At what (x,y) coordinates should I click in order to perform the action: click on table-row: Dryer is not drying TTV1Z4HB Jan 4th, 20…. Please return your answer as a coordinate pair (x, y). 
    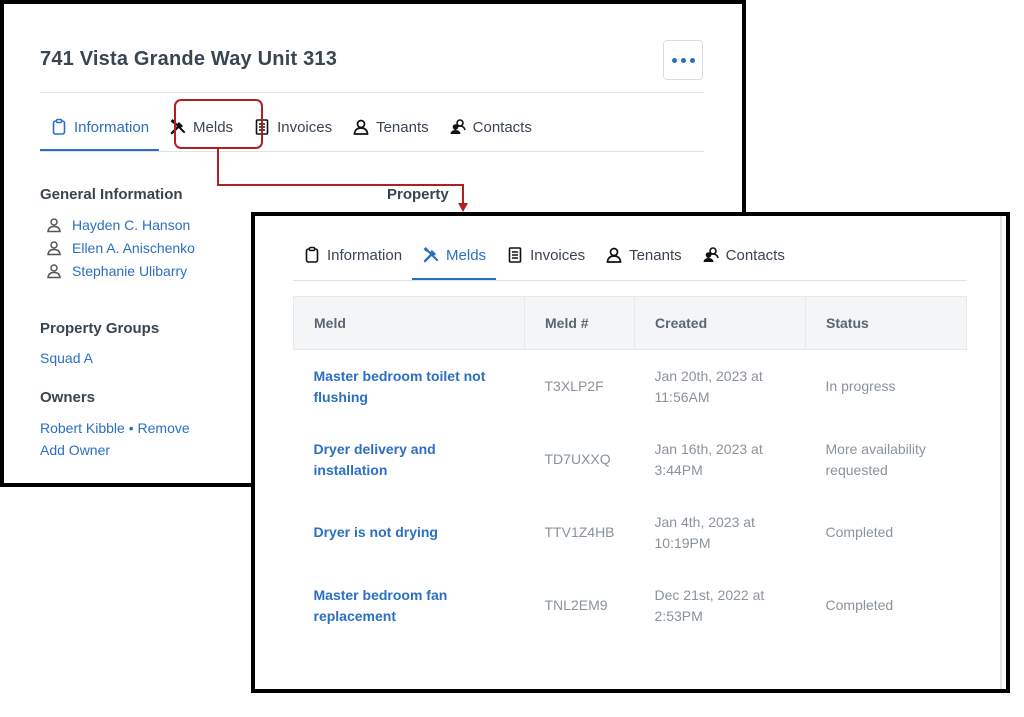
    Looking at the image, I should click on (630, 532).